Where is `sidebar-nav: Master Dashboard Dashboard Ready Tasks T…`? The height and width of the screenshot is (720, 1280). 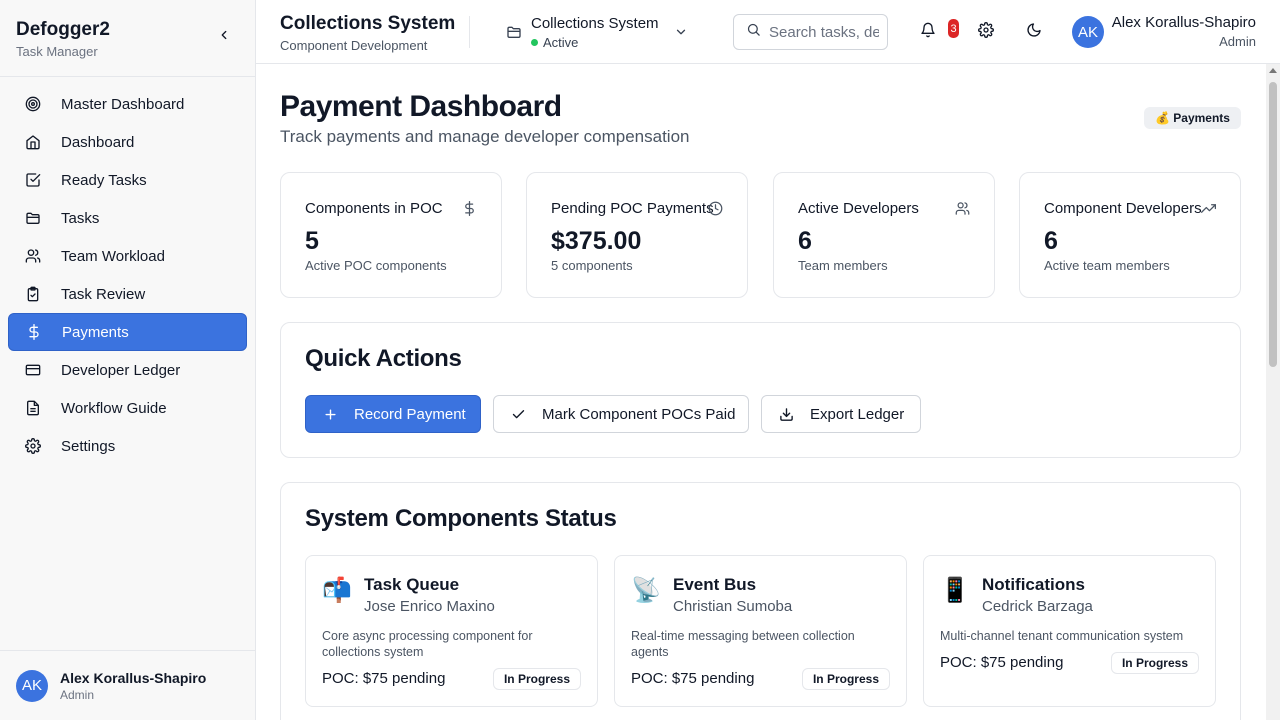 sidebar-nav: Master Dashboard Dashboard Ready Tasks T… is located at coordinates (127, 275).